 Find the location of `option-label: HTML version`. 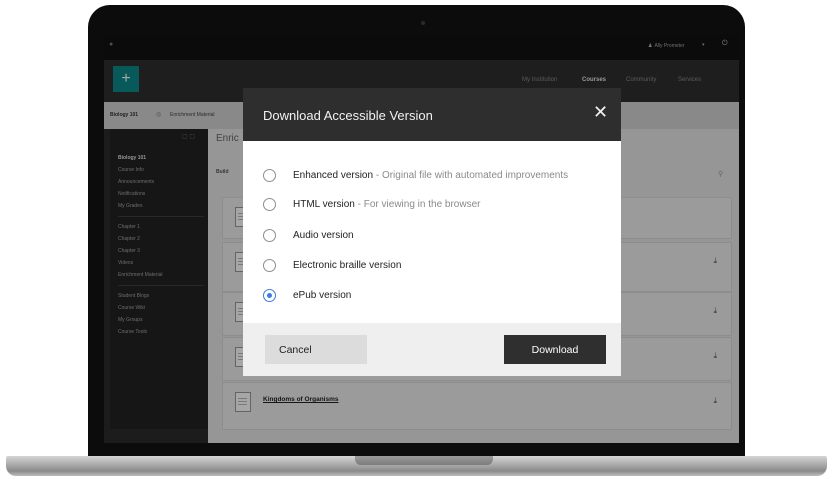

option-label: HTML version is located at coordinates (324, 204).